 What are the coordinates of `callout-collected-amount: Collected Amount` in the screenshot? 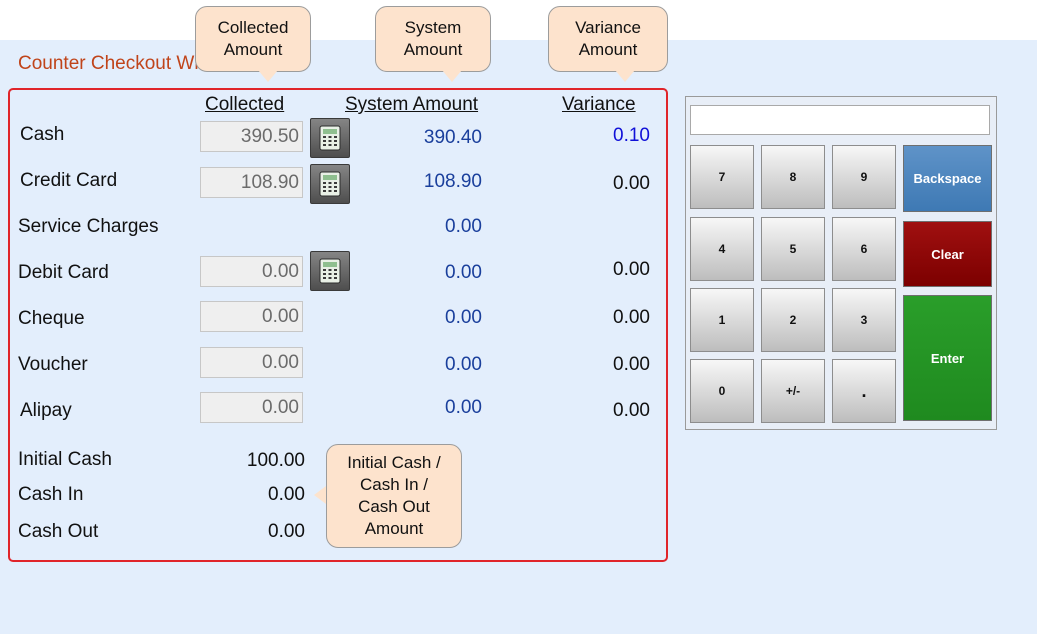 It's located at (253, 39).